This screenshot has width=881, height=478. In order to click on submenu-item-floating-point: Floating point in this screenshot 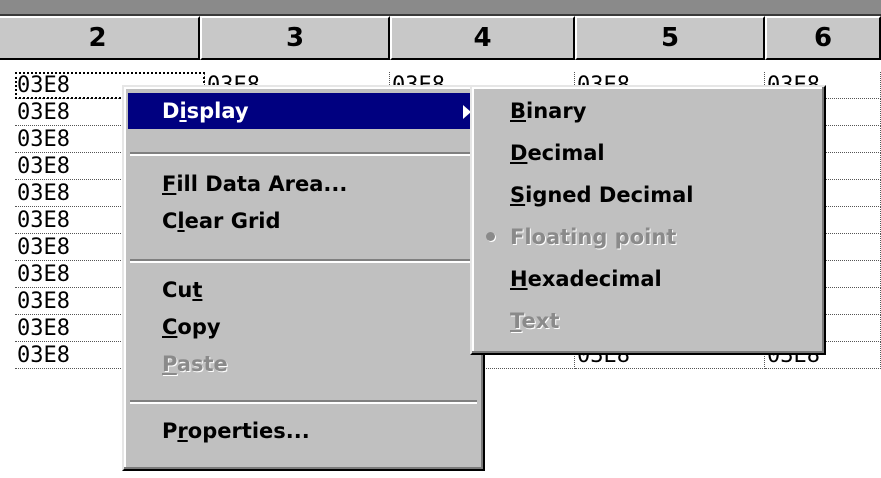, I will do `click(648, 237)`.